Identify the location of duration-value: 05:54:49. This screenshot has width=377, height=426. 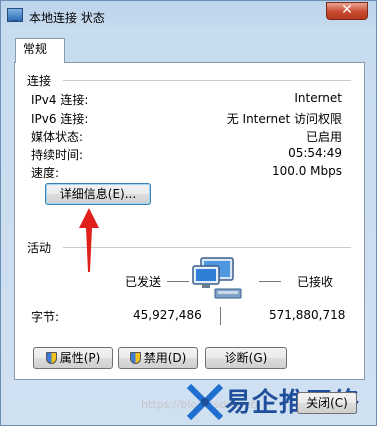
(315, 153).